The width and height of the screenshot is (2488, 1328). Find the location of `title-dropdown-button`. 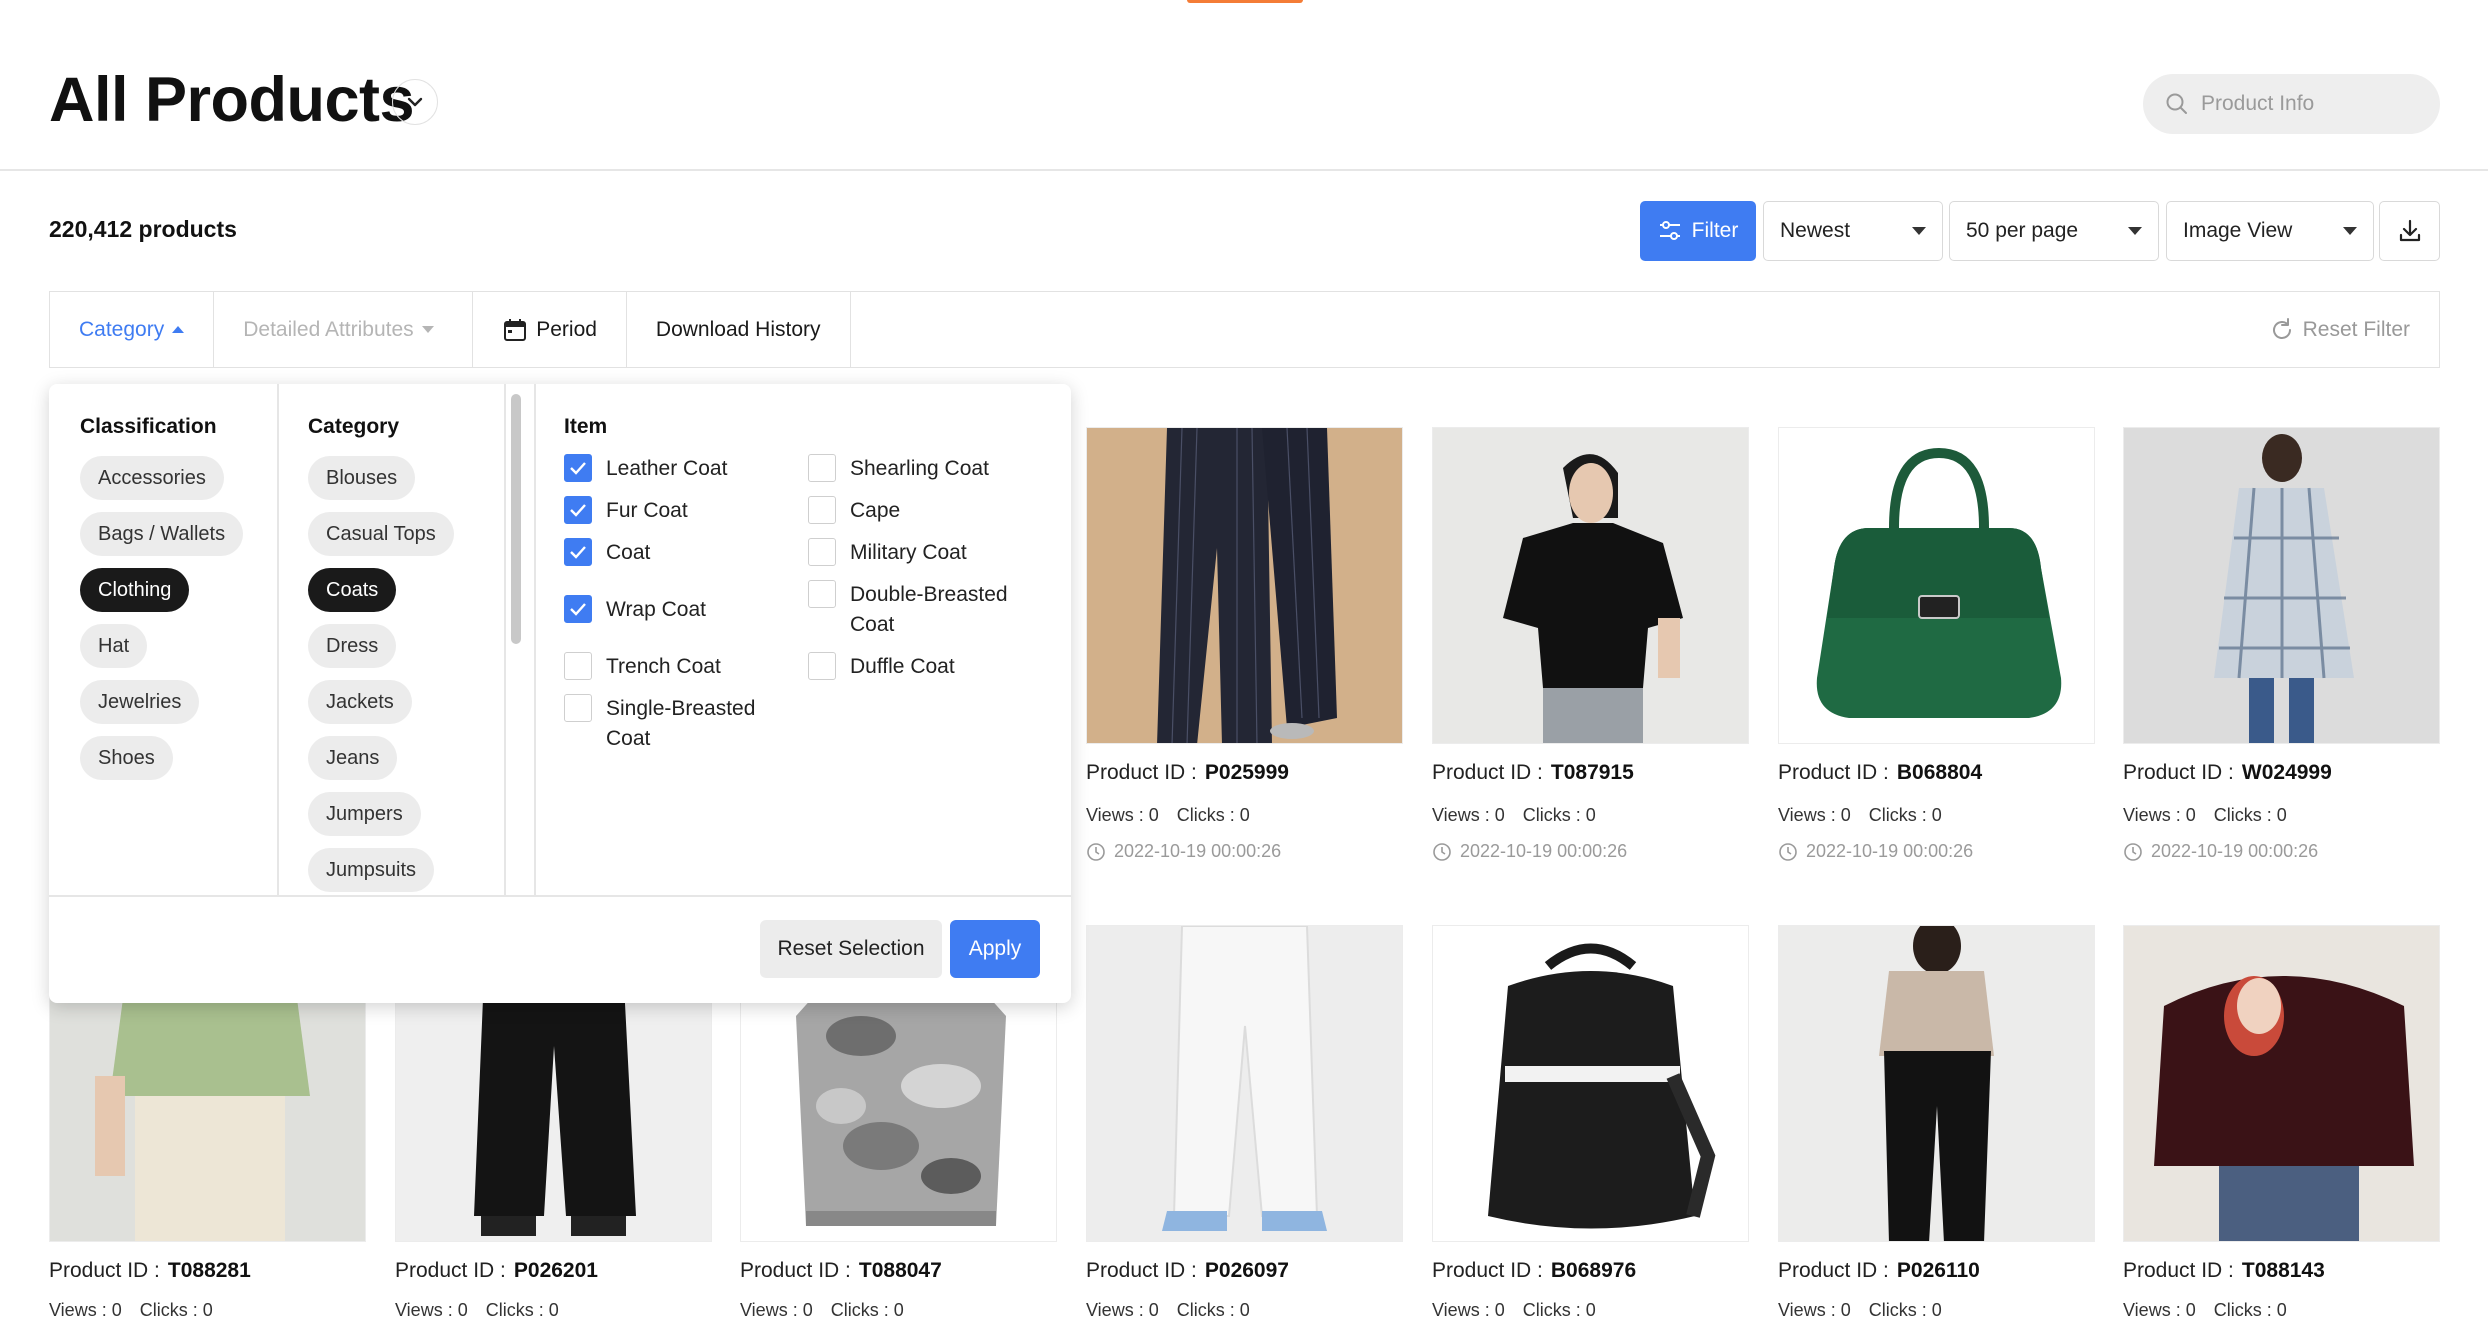

title-dropdown-button is located at coordinates (415, 102).